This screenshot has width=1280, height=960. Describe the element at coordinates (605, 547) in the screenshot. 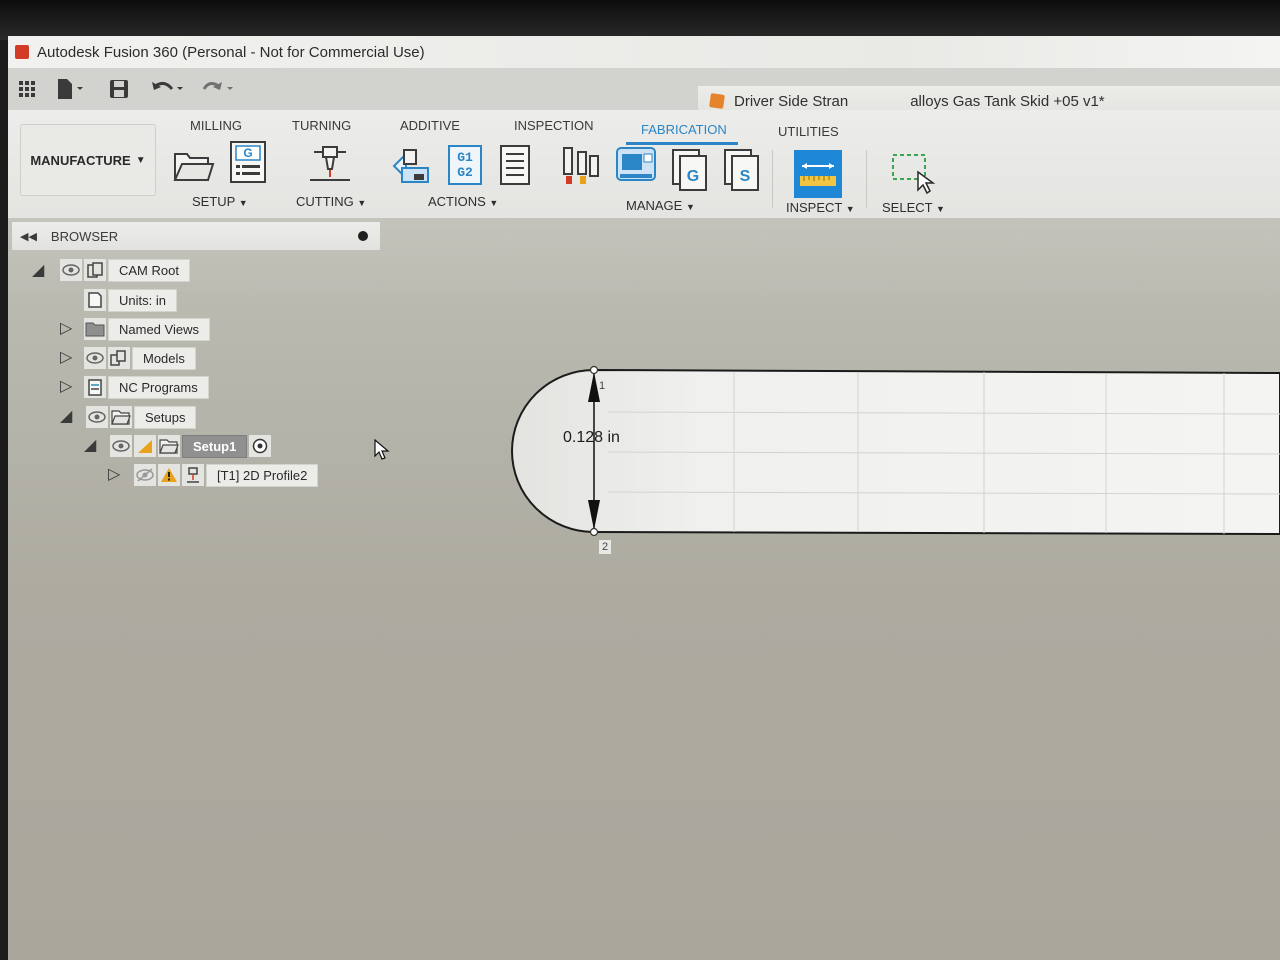

I see `point-label-2: 2` at that location.